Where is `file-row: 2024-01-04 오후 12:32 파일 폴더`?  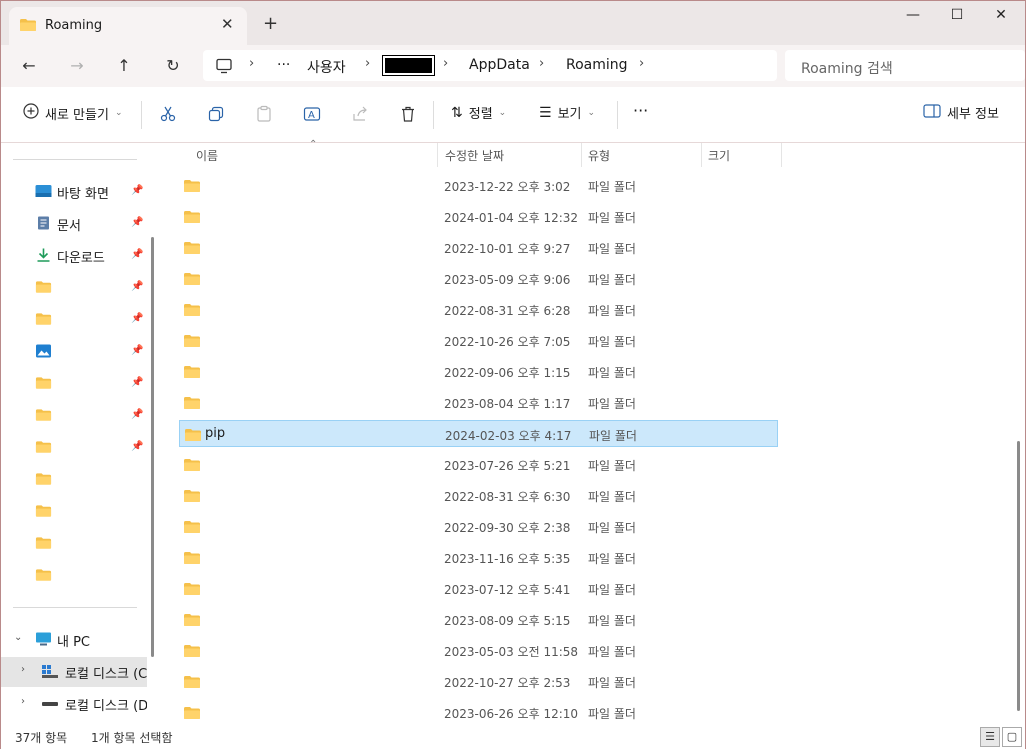
file-row: 2024-01-04 오후 12:32 파일 폴더 is located at coordinates (478, 216).